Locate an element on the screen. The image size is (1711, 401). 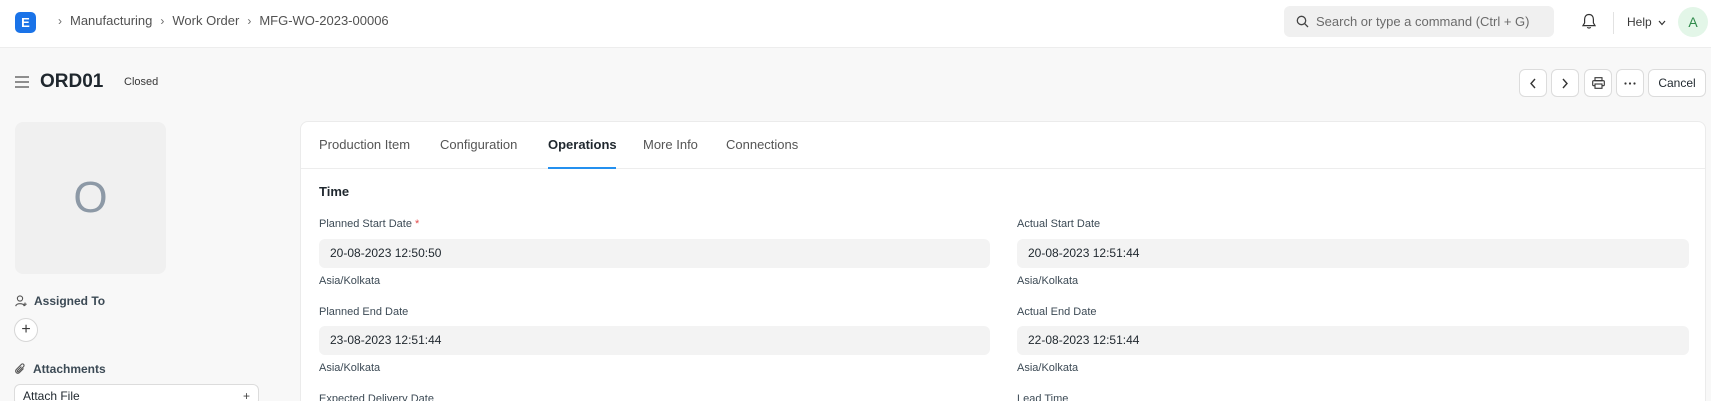
tab-configuration: Configuration is located at coordinates (478, 144).